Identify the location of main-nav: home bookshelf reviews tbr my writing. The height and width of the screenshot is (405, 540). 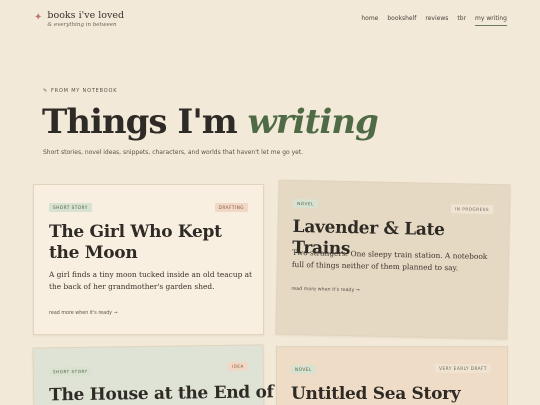
(434, 20).